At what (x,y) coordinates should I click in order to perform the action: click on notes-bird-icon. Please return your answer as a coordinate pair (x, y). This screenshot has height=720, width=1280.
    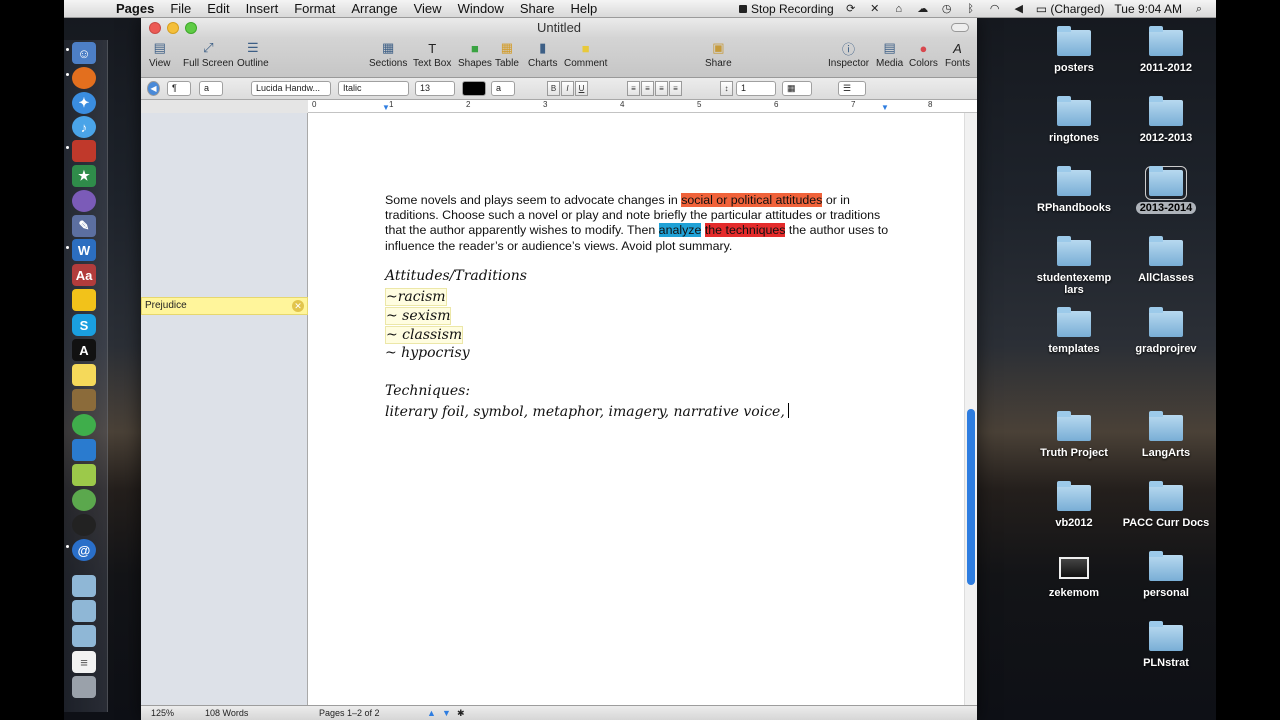
    Looking at the image, I should click on (84, 300).